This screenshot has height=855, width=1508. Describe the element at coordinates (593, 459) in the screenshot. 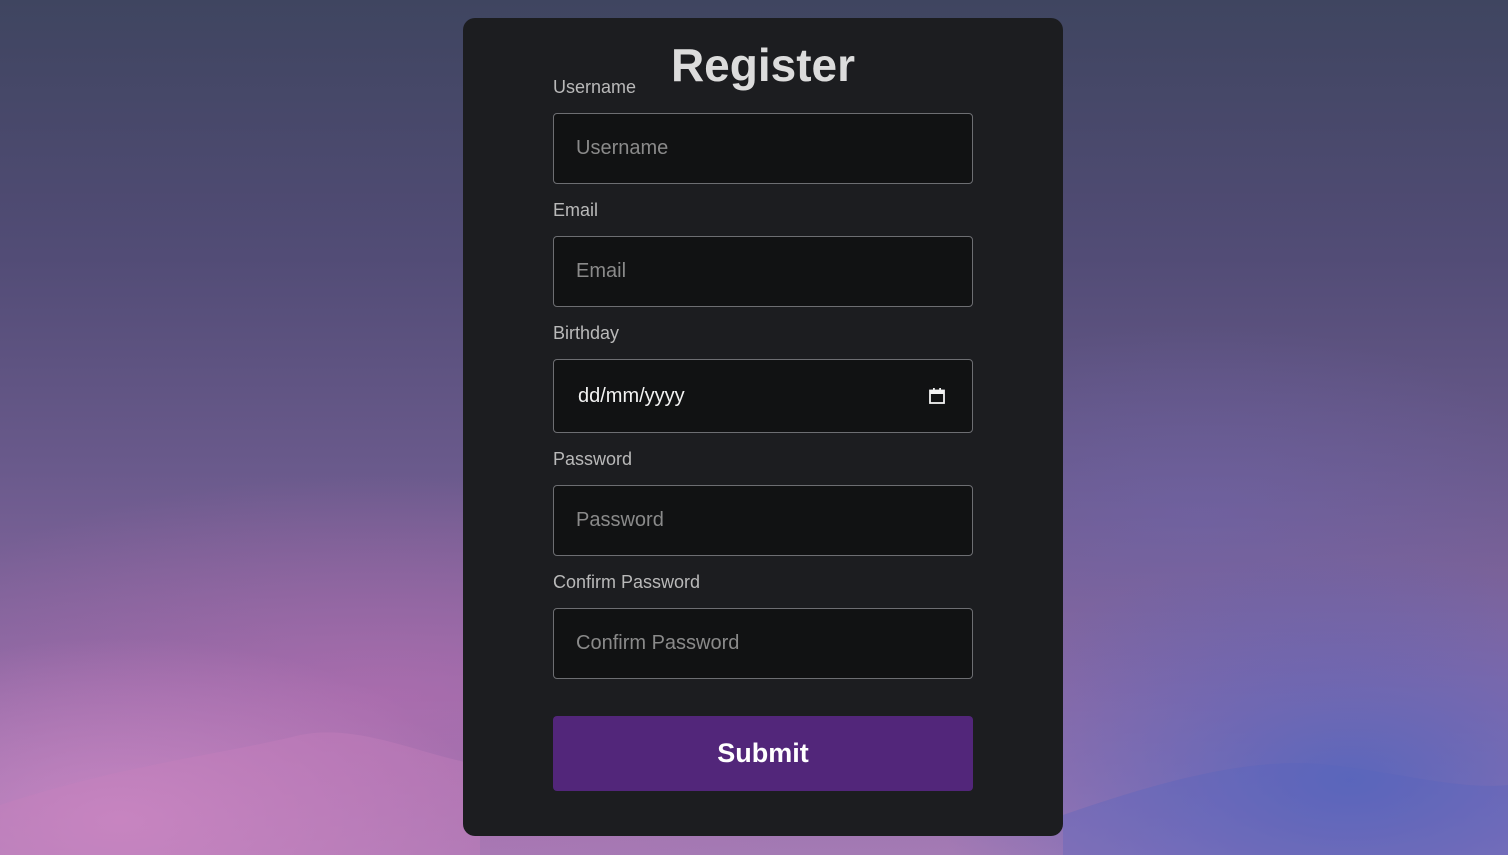

I see `password-label: Password` at that location.